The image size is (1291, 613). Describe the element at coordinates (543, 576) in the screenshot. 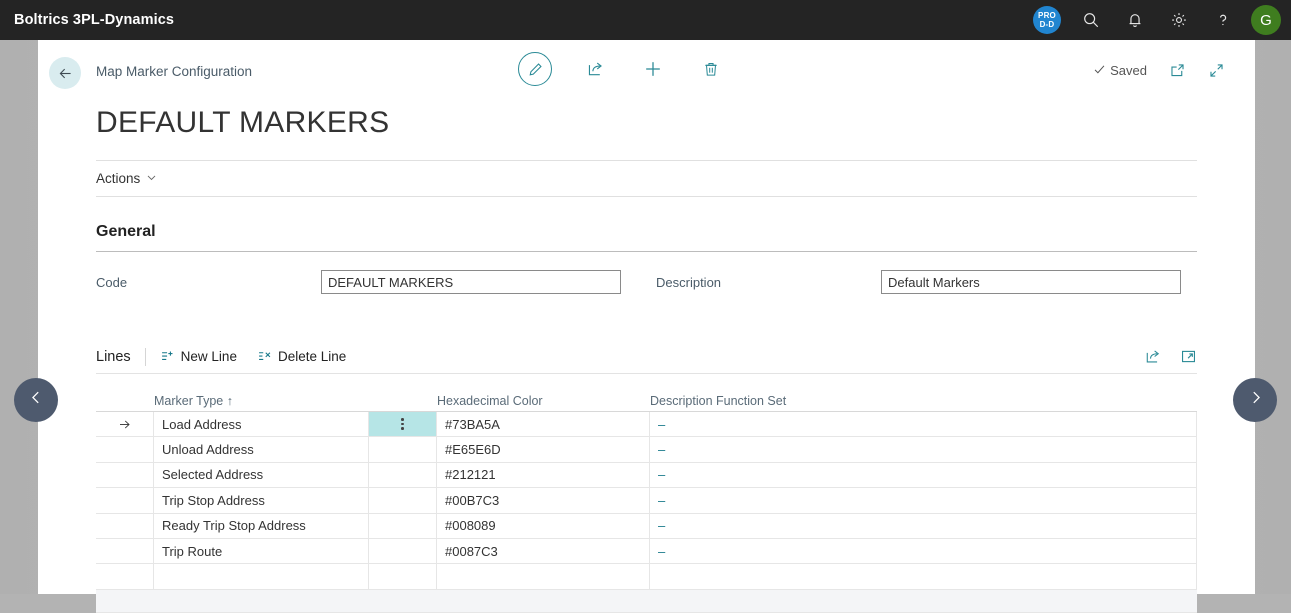

I see `cell-hexadecimal-color` at that location.